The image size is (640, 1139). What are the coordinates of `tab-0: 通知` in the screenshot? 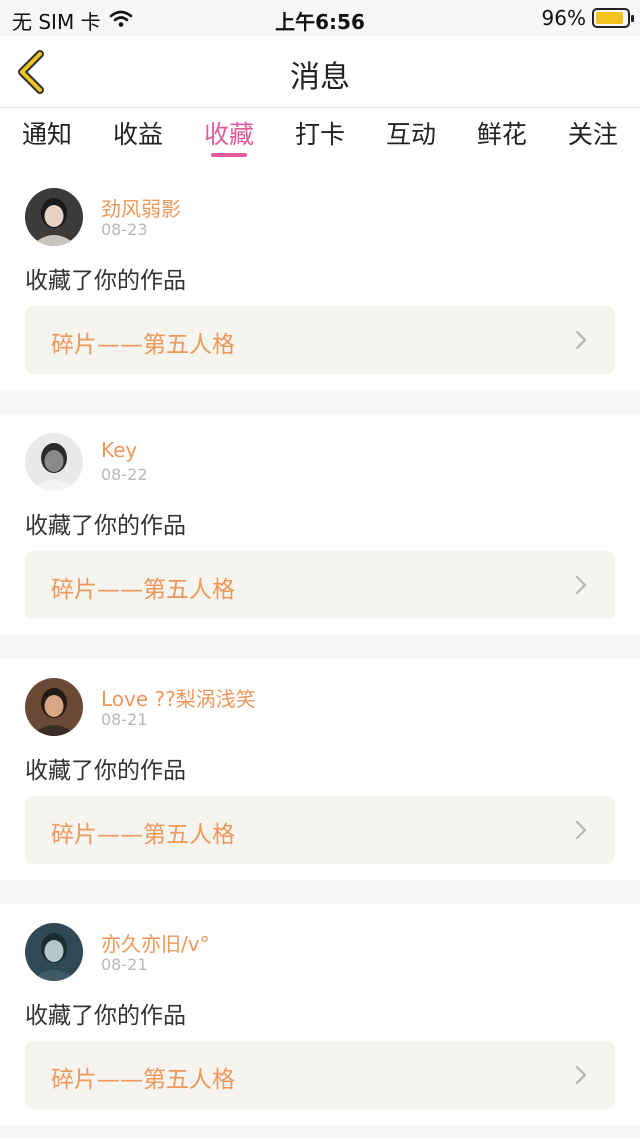 It's located at (47, 139).